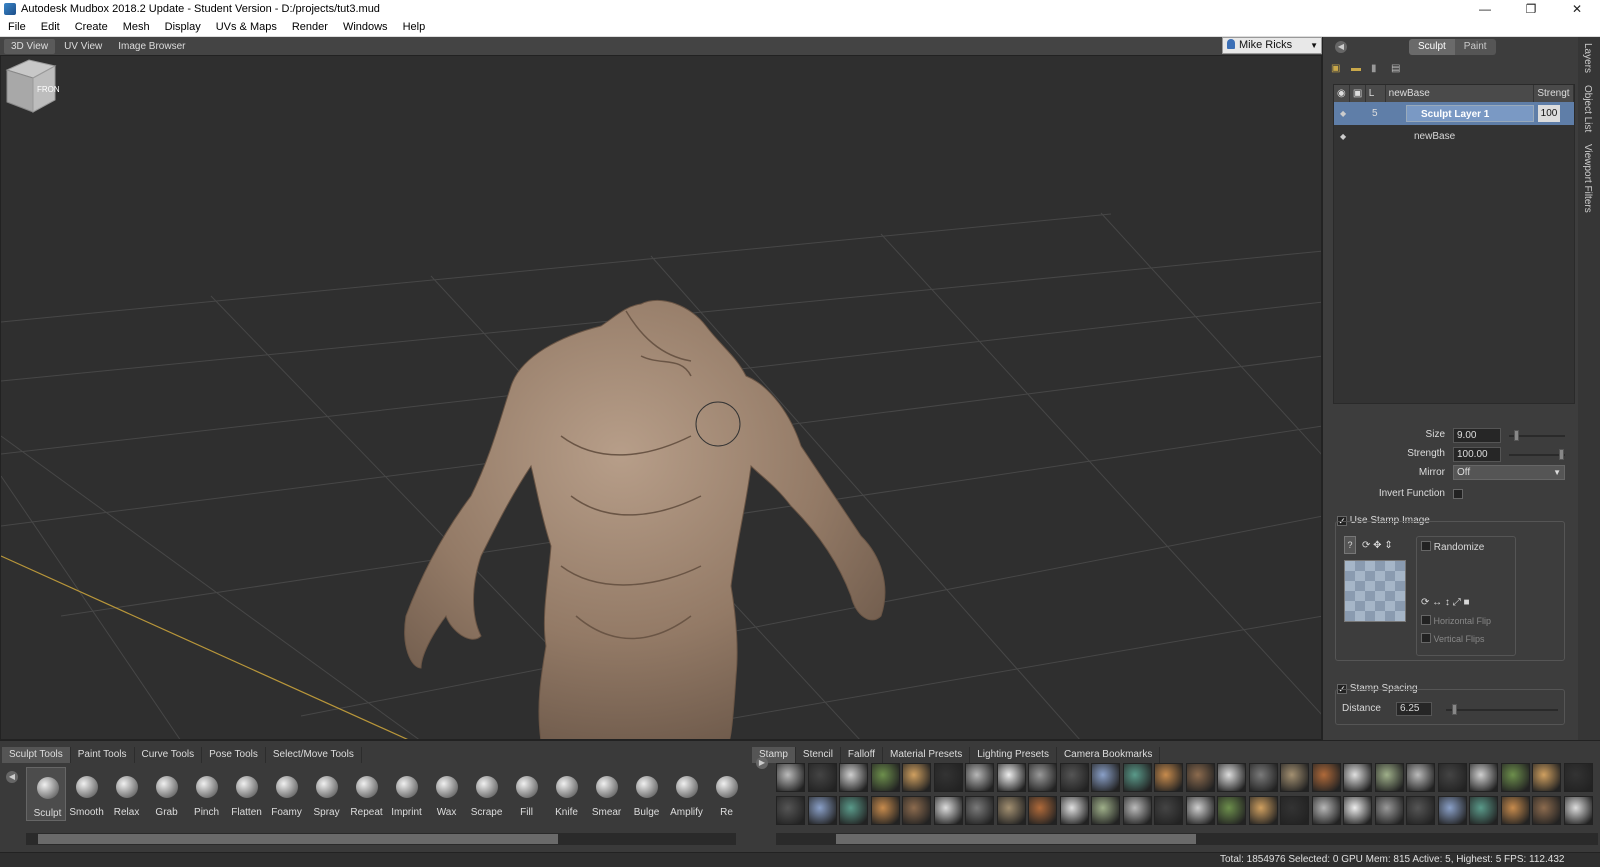 The image size is (1600, 867). I want to click on eye-icon: ◉, so click(1342, 93).